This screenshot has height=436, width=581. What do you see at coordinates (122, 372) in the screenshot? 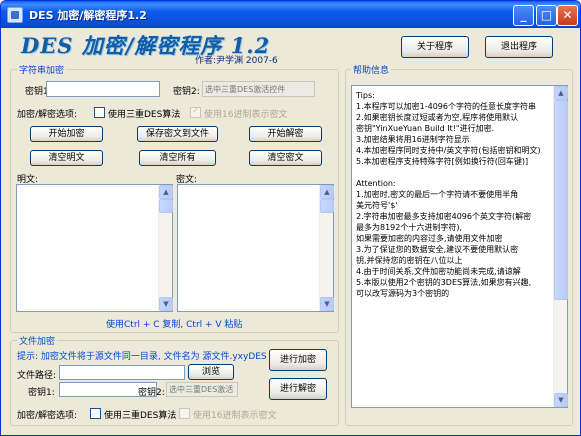
I see `file-path-input` at bounding box center [122, 372].